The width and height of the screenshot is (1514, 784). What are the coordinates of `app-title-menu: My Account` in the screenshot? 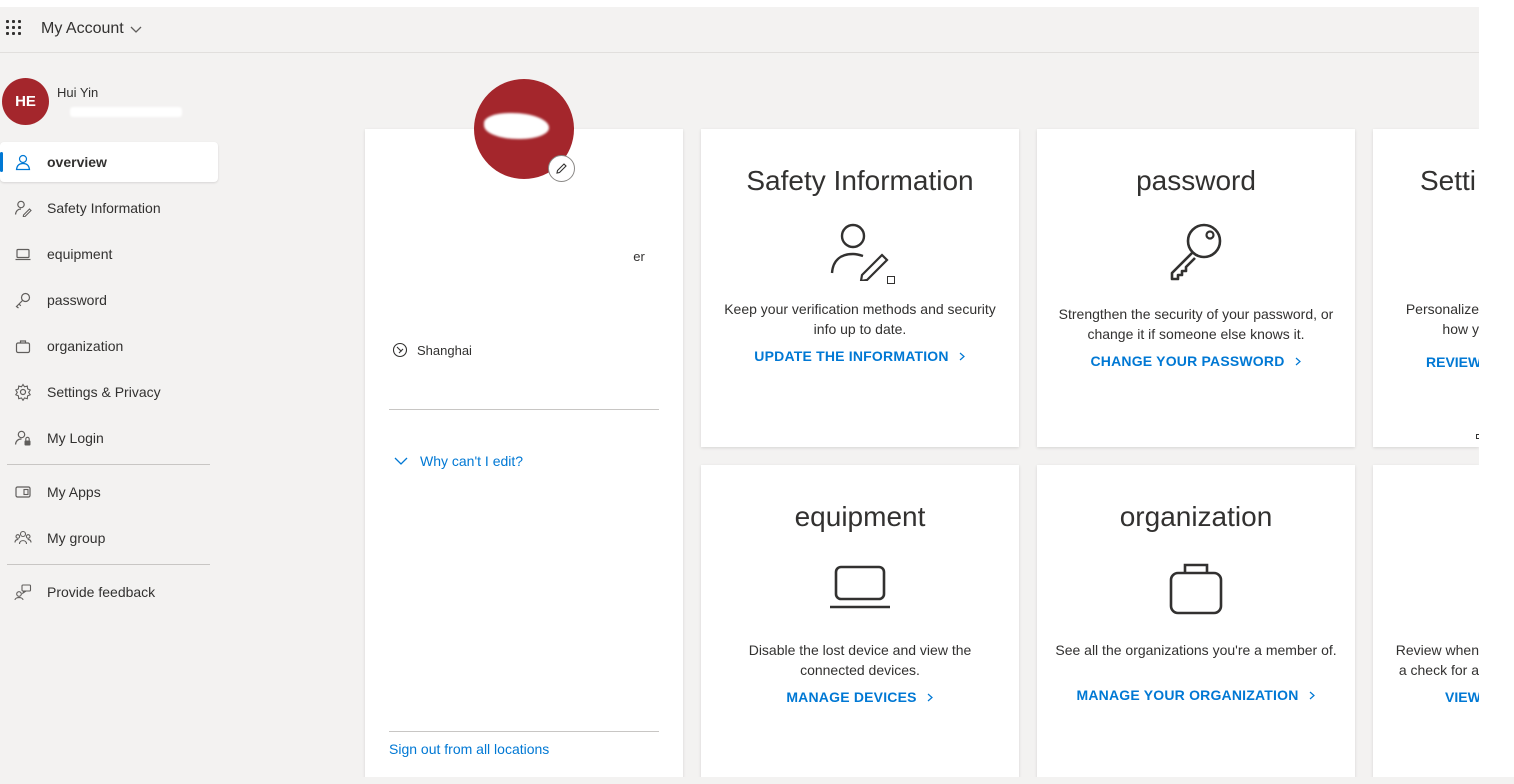 It's located at (91, 29).